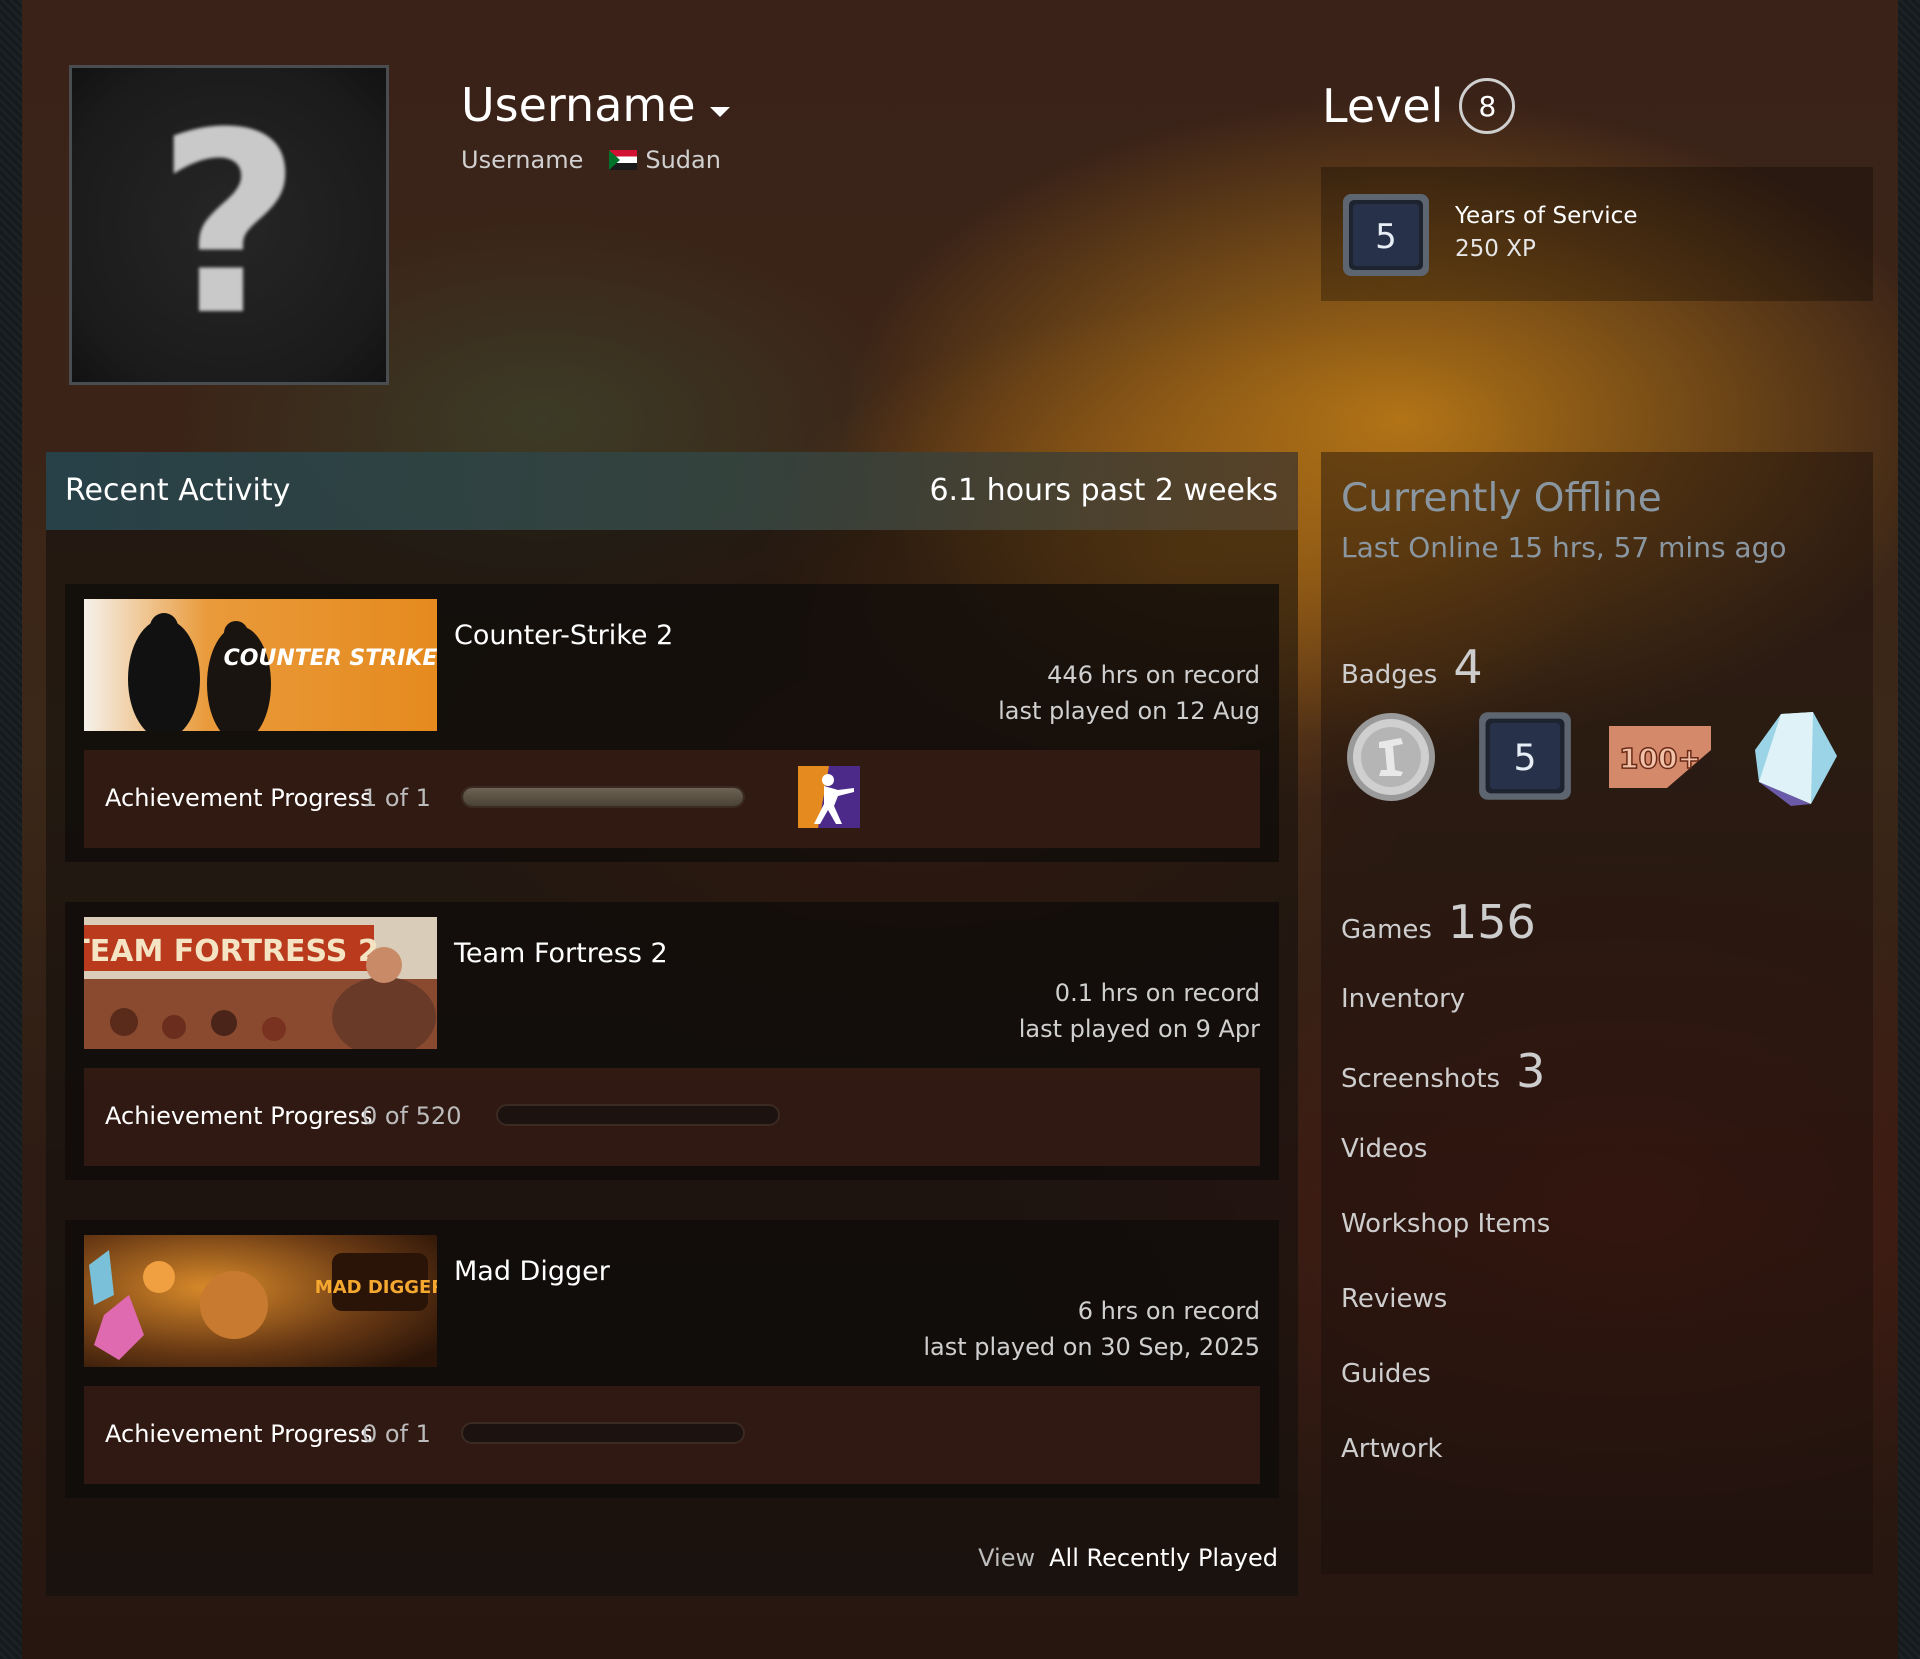 The height and width of the screenshot is (1659, 1920). I want to click on persona-name-dropdown: Username, so click(595, 105).